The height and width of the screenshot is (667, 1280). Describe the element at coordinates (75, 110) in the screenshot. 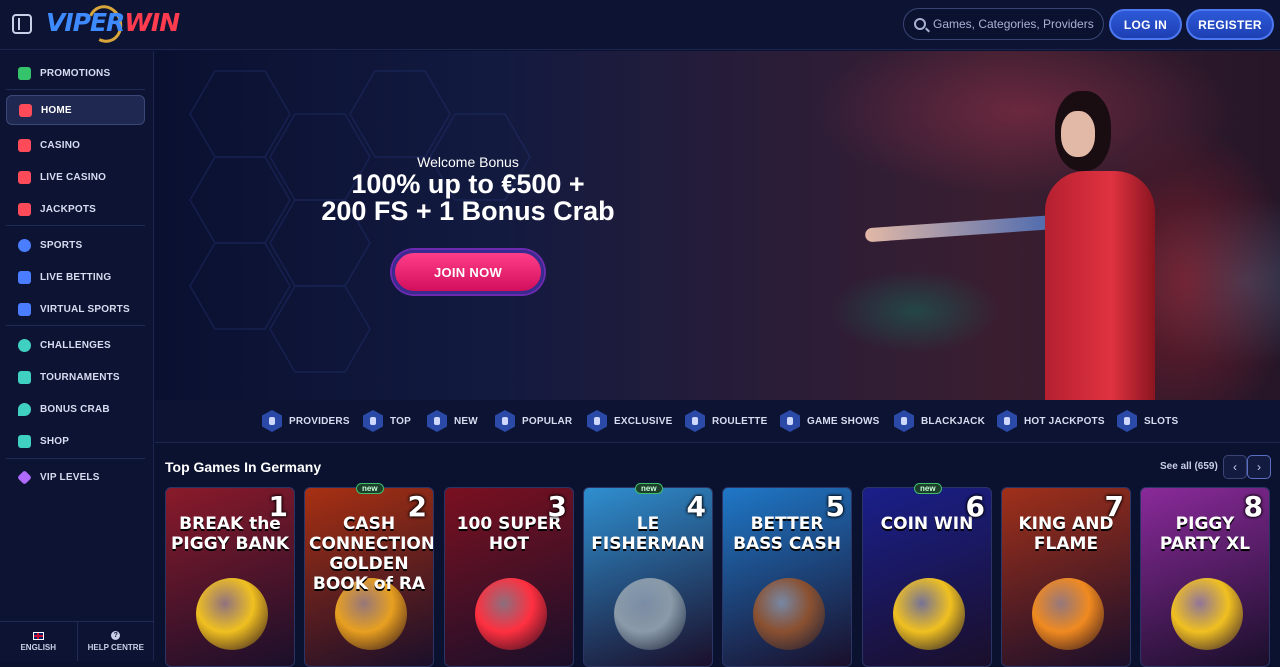

I see `sidebar-item-home: HOME` at that location.